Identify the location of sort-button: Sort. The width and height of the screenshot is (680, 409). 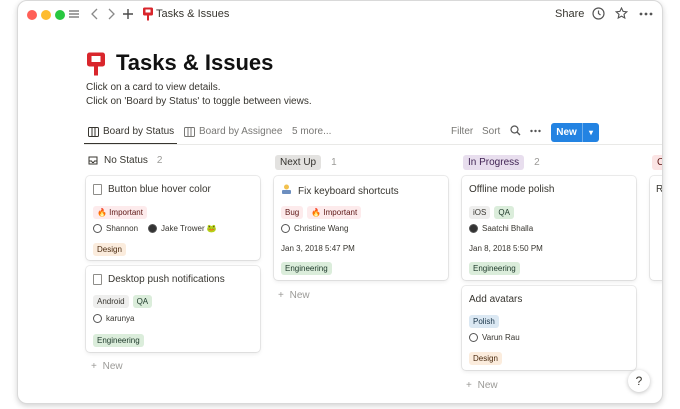
(491, 131).